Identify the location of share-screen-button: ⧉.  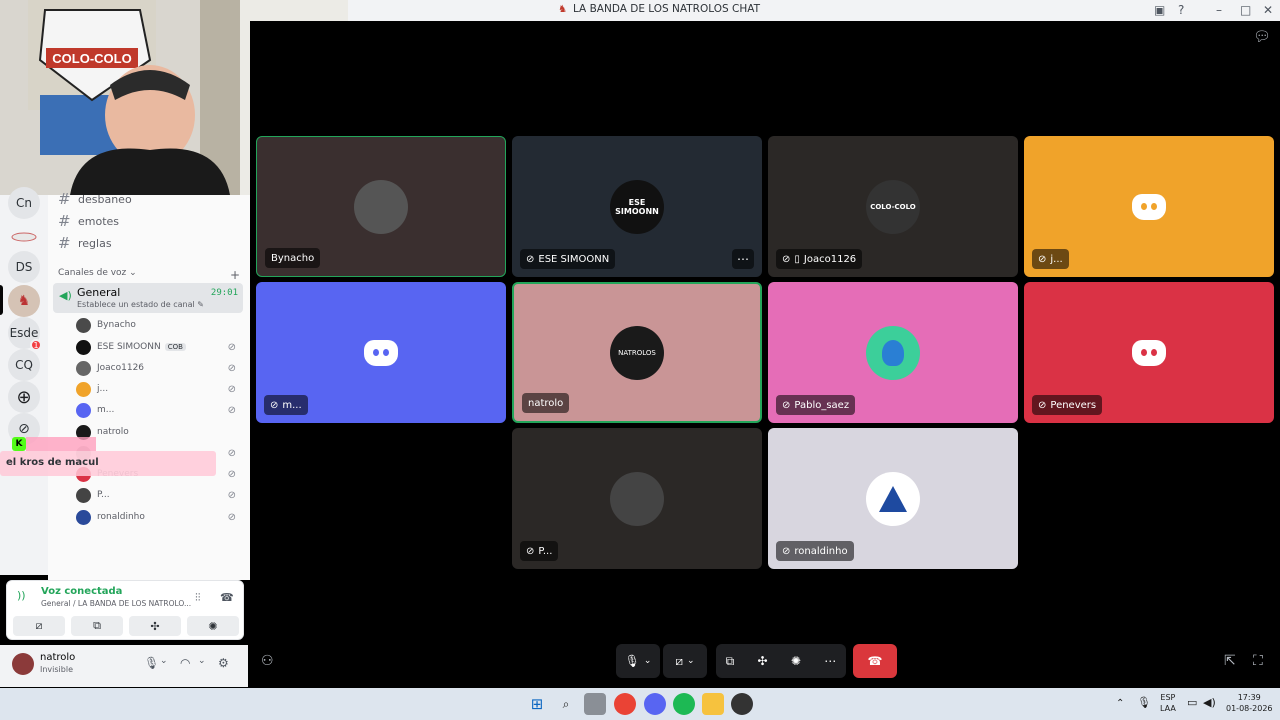
(97, 626).